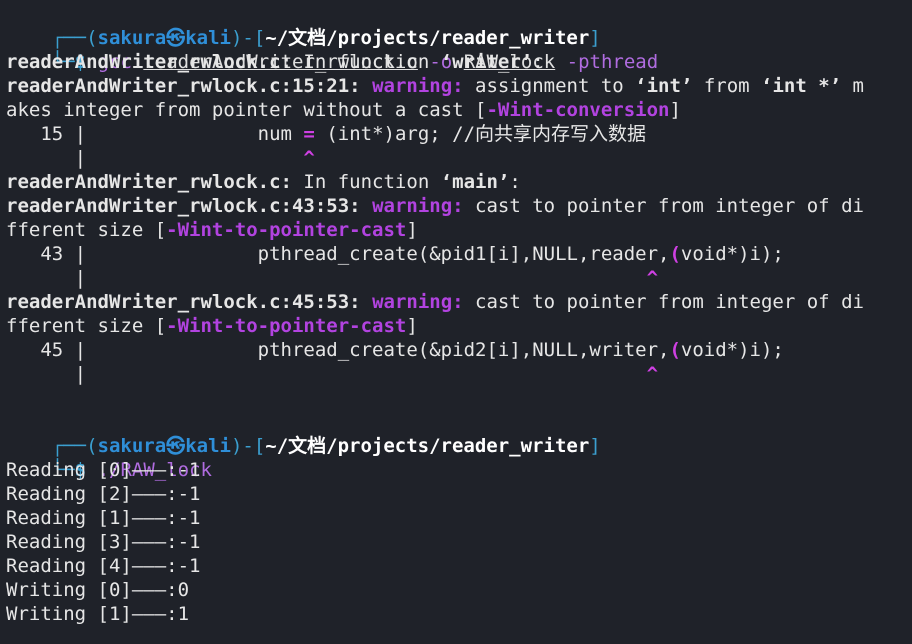 This screenshot has width=912, height=644. I want to click on output-line: 15 | num = (int*)arg; //向共享内存写入数据, so click(326, 134).